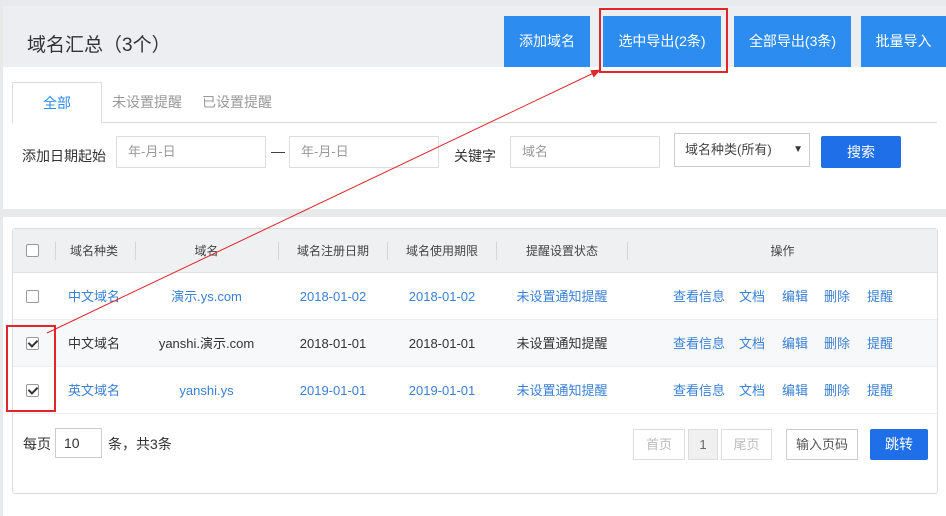 The image size is (946, 516). I want to click on row-domain: yanshi.ys, so click(206, 390).